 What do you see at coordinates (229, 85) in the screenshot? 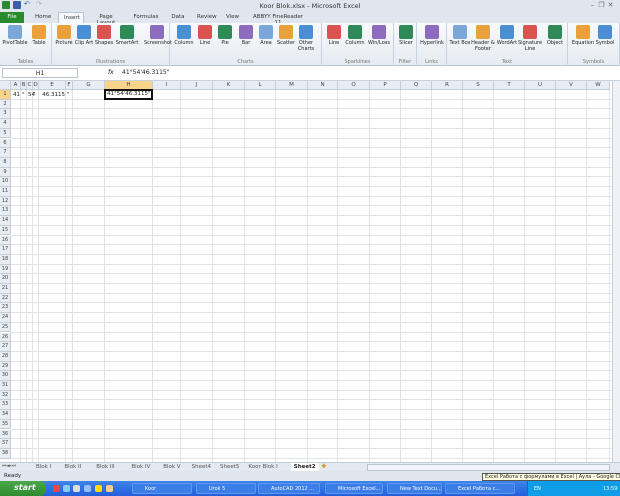
I see `column-header-K: K` at bounding box center [229, 85].